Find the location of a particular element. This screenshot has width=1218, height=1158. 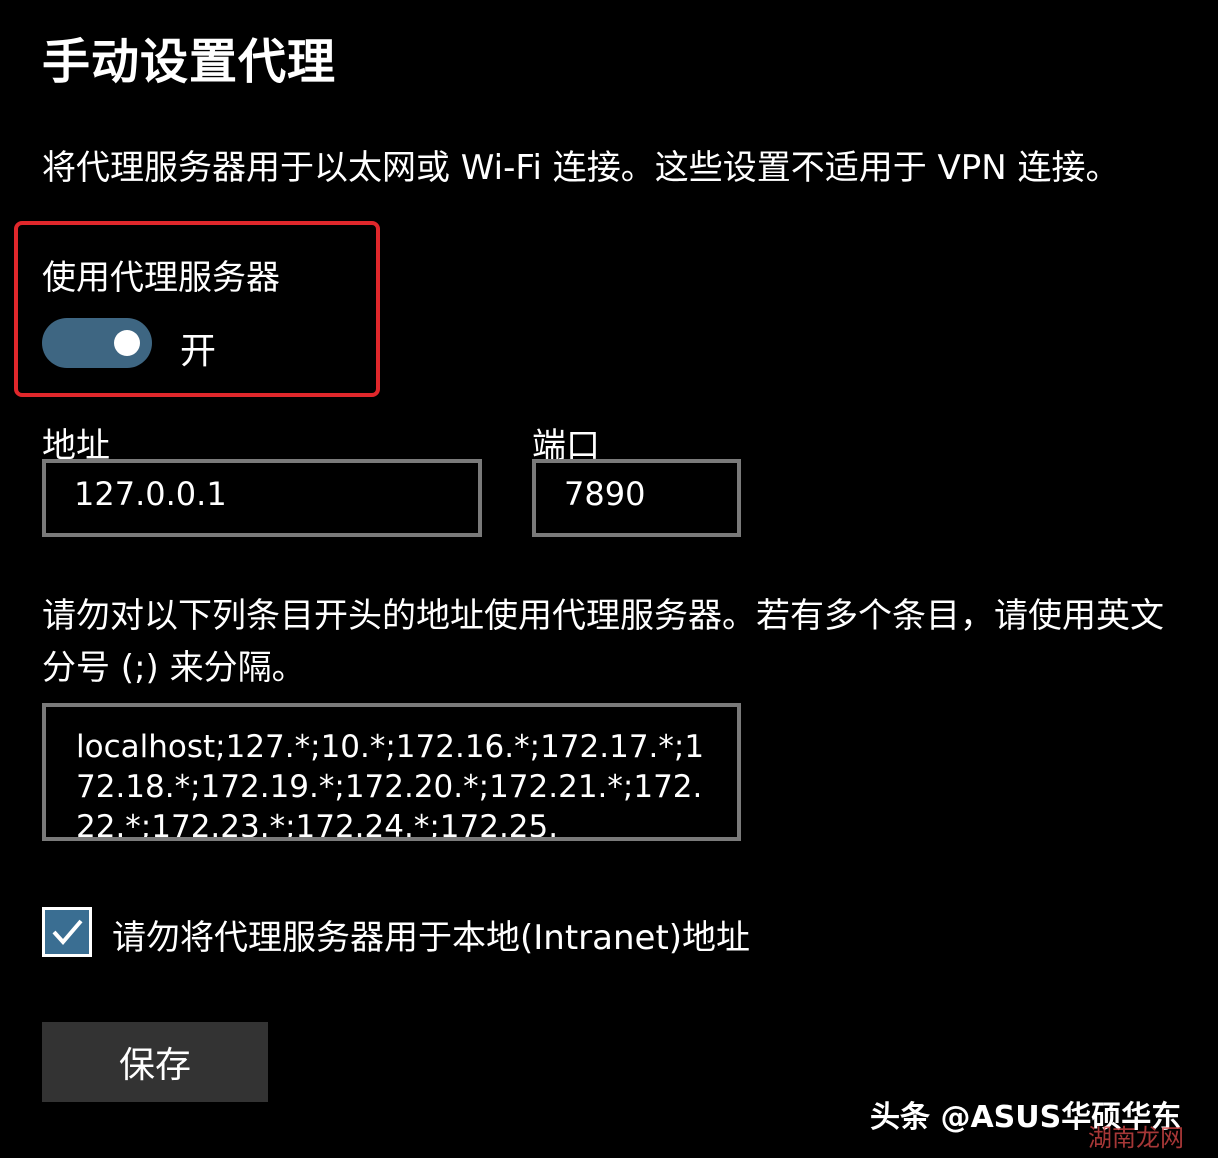

page-description: 将代理服务器用于以太网或 Wi-Fi 连接。这些设置不适用于 VPN 连接。 is located at coordinates (581, 168).